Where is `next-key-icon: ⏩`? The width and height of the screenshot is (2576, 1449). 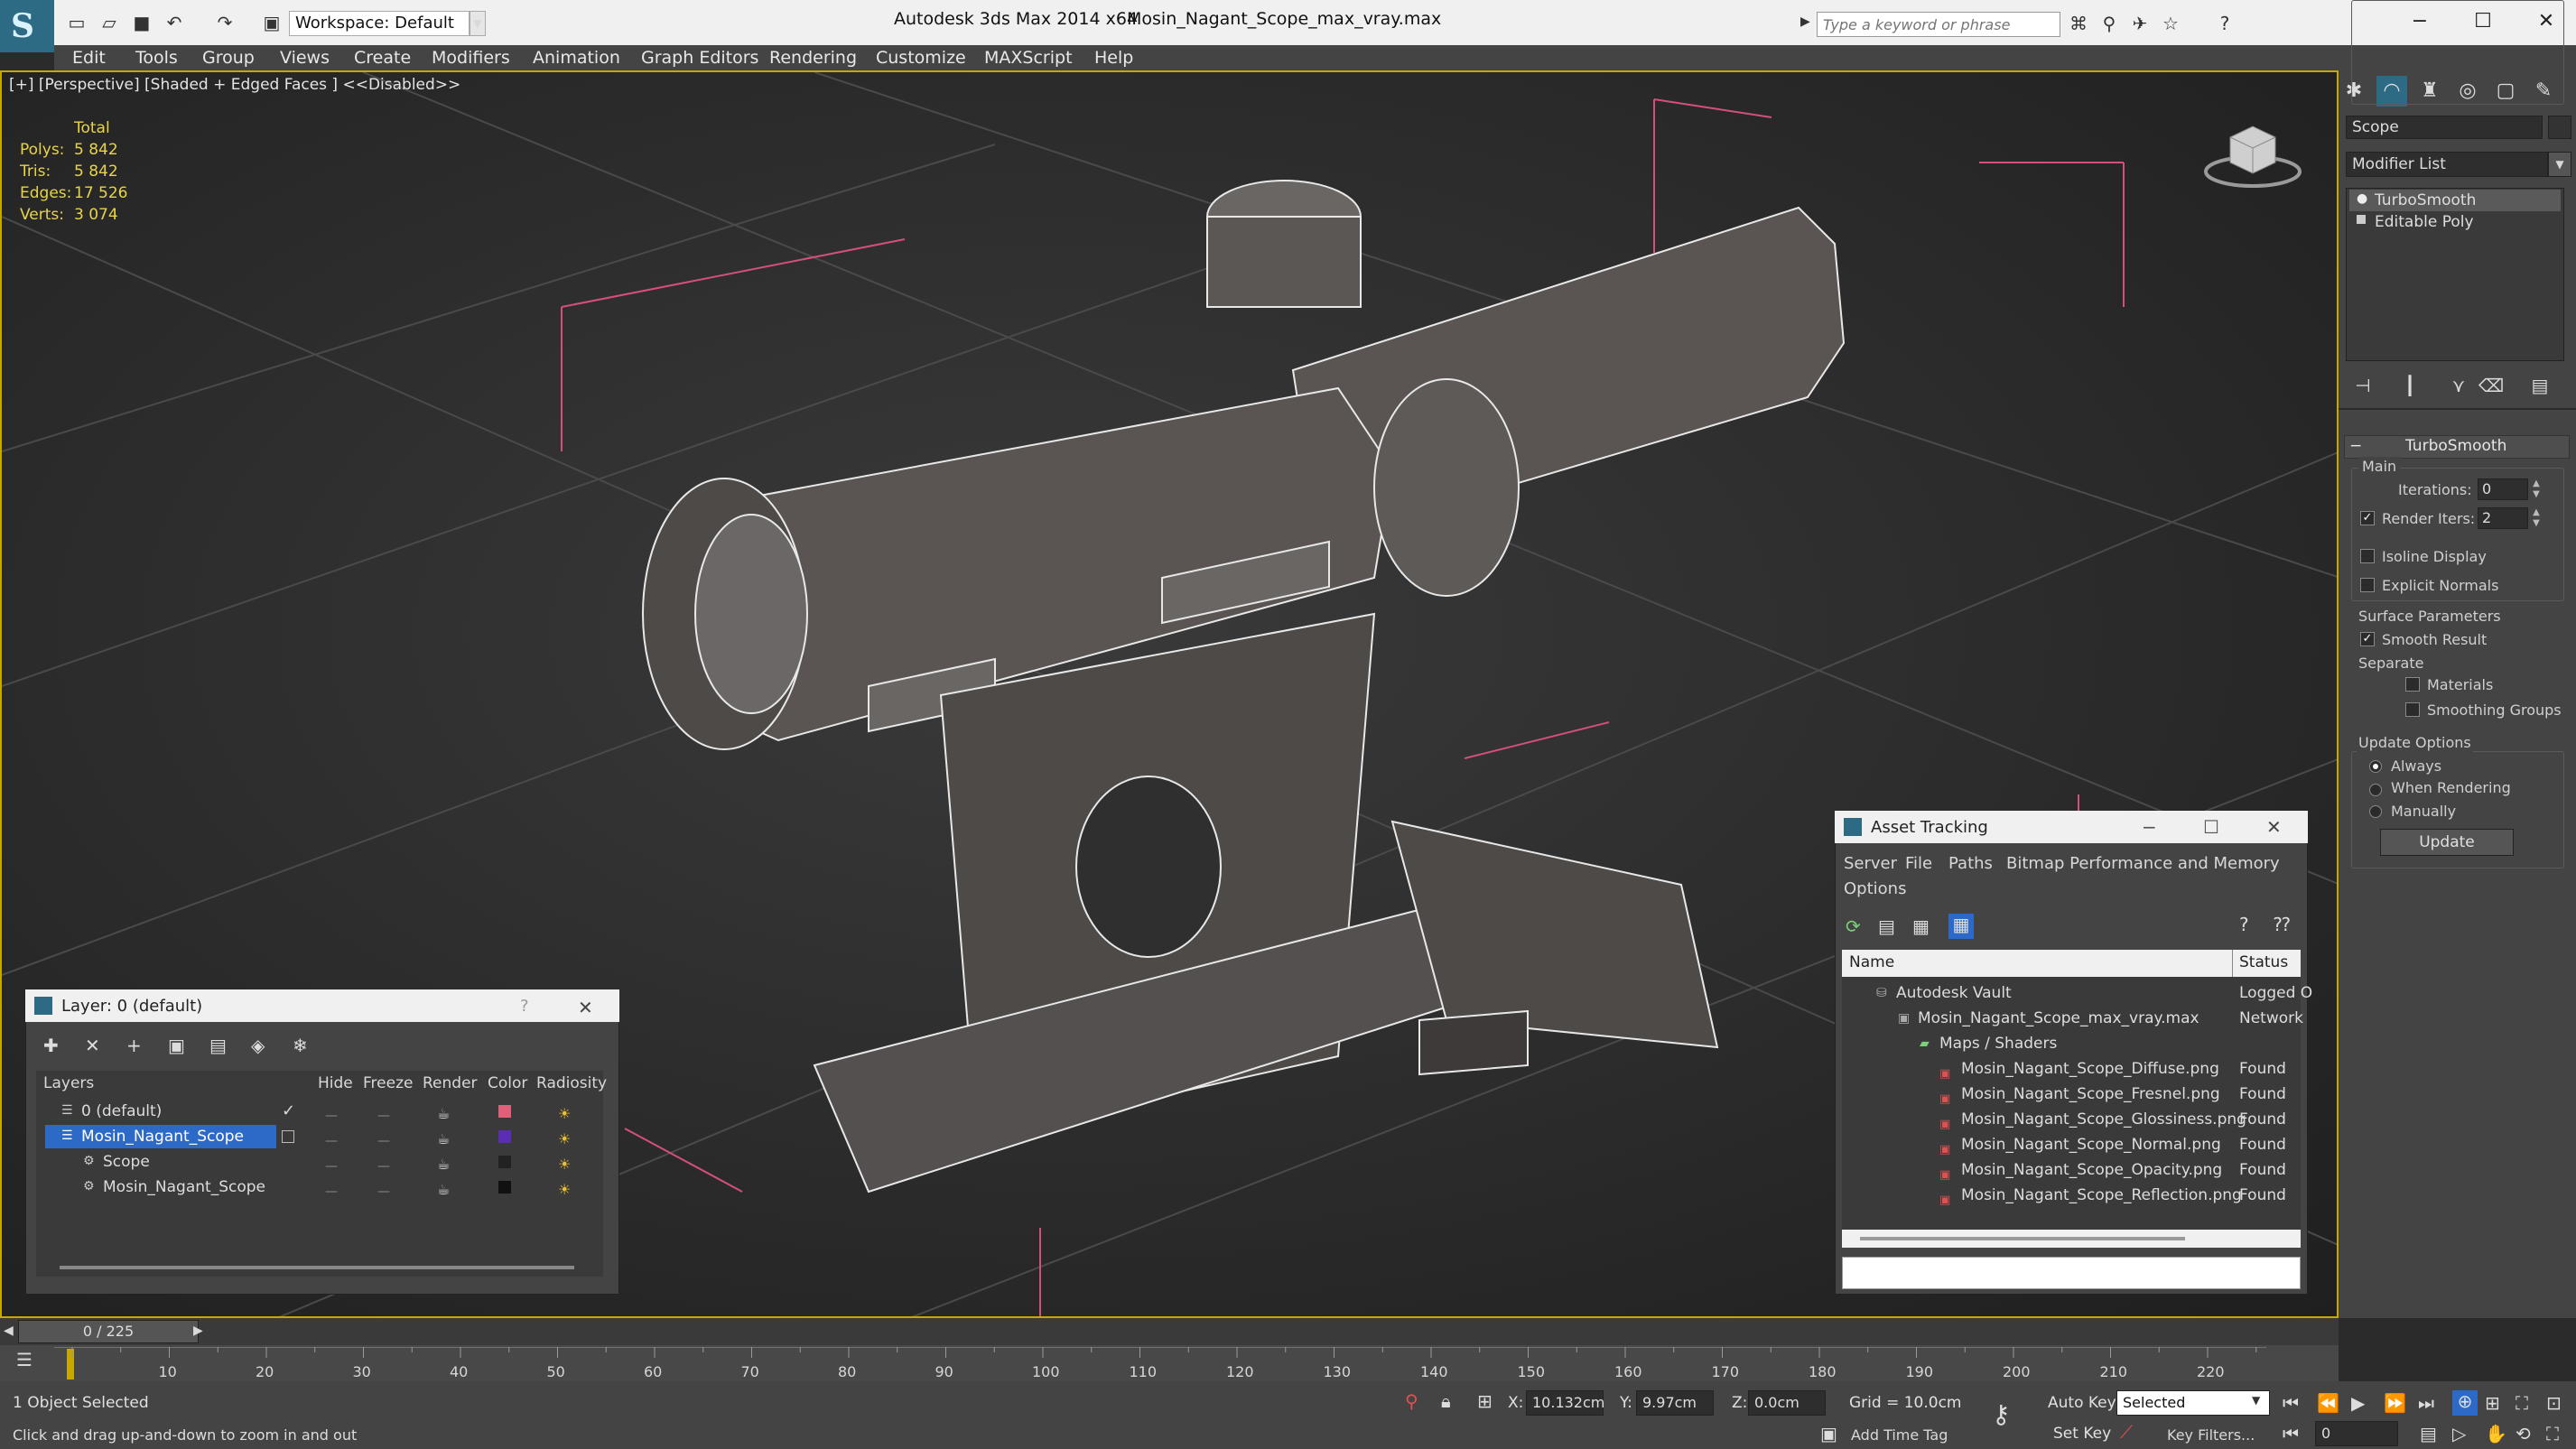
next-key-icon: ⏩ is located at coordinates (2395, 1403).